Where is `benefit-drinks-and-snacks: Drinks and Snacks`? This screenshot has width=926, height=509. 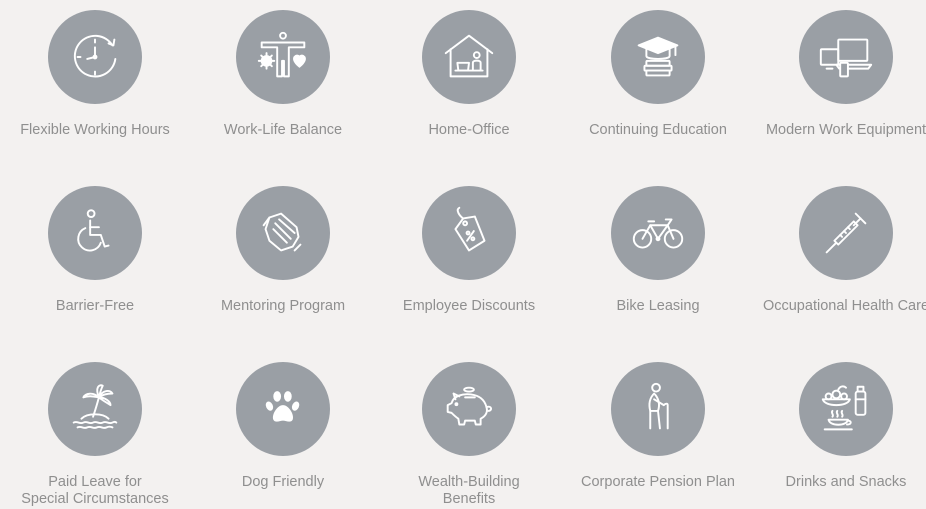
benefit-drinks-and-snacks: Drinks and Snacks is located at coordinates (841, 426).